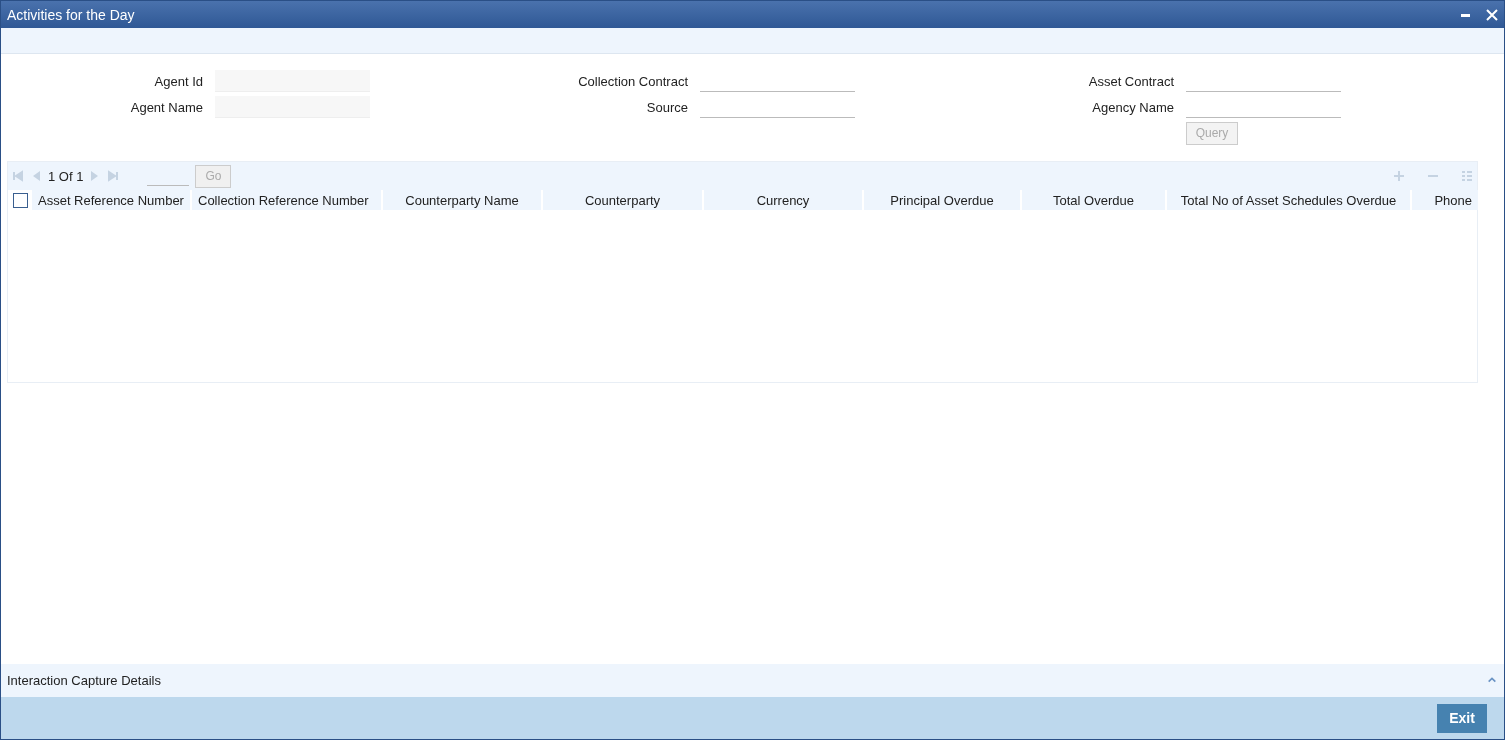  I want to click on field-label: Agency Name, so click(1132, 107).